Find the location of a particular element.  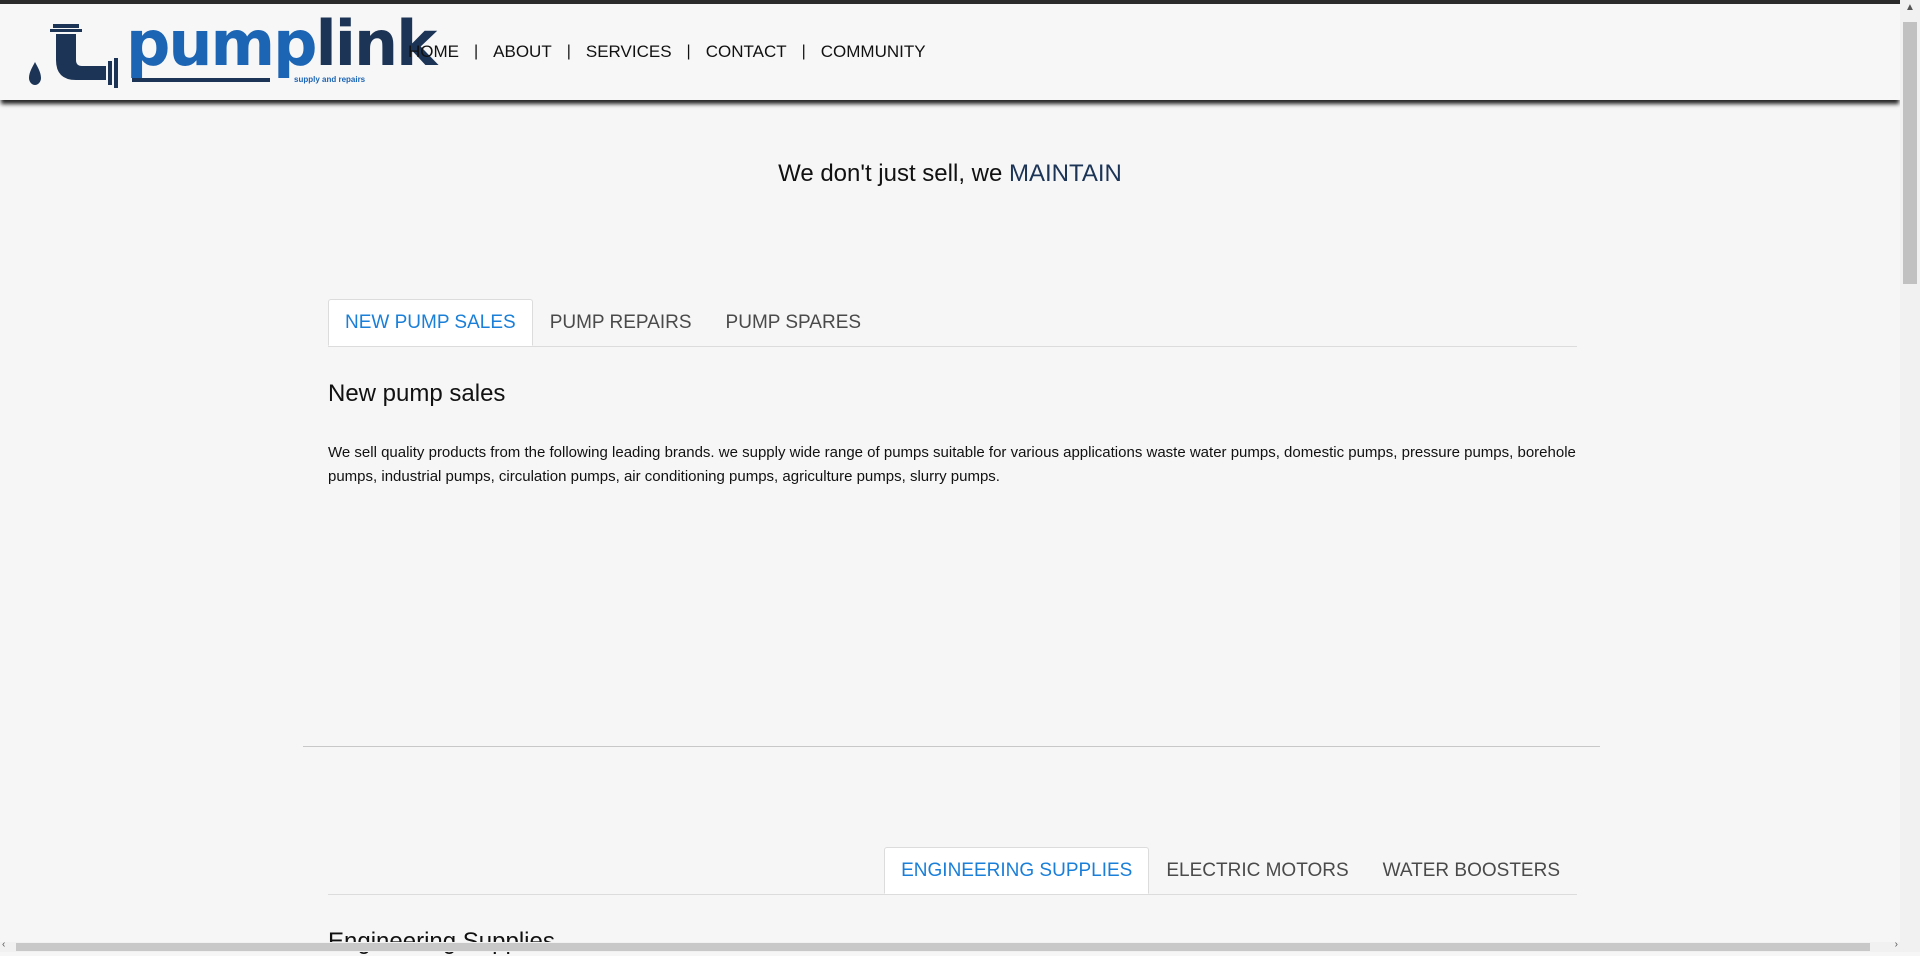

water-drop-icon is located at coordinates (35, 73).